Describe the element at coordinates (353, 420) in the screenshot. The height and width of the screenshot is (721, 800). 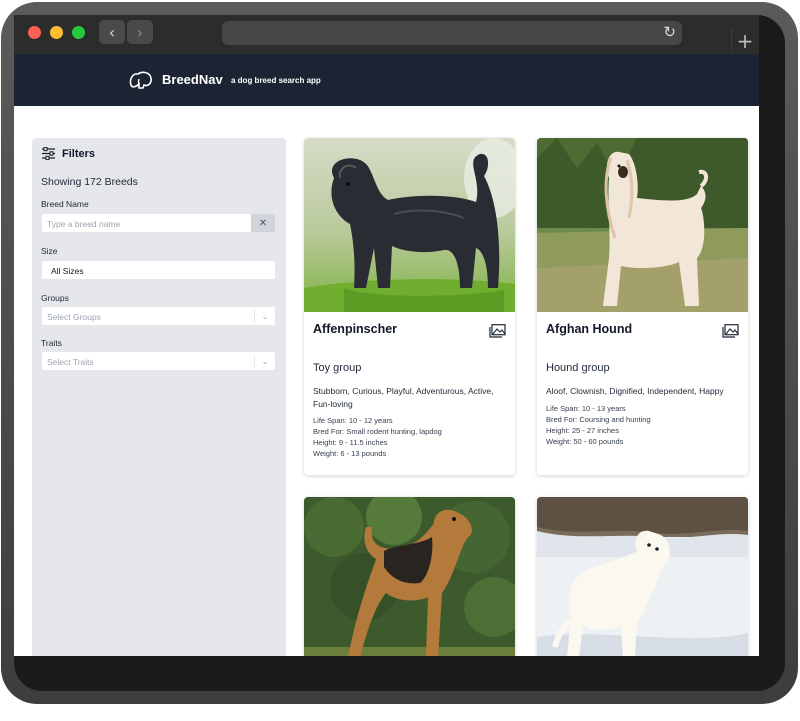
I see `breed-life-span: Life Span: 10 - 12 years` at that location.